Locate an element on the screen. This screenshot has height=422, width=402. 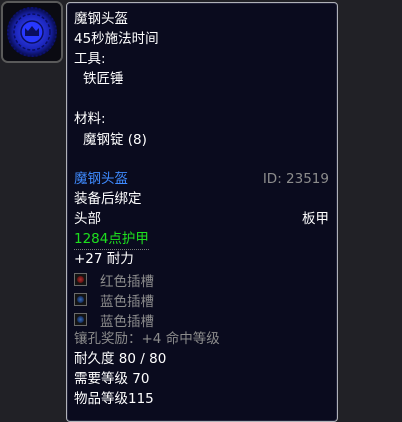
tools-label: 工具: is located at coordinates (90, 59).